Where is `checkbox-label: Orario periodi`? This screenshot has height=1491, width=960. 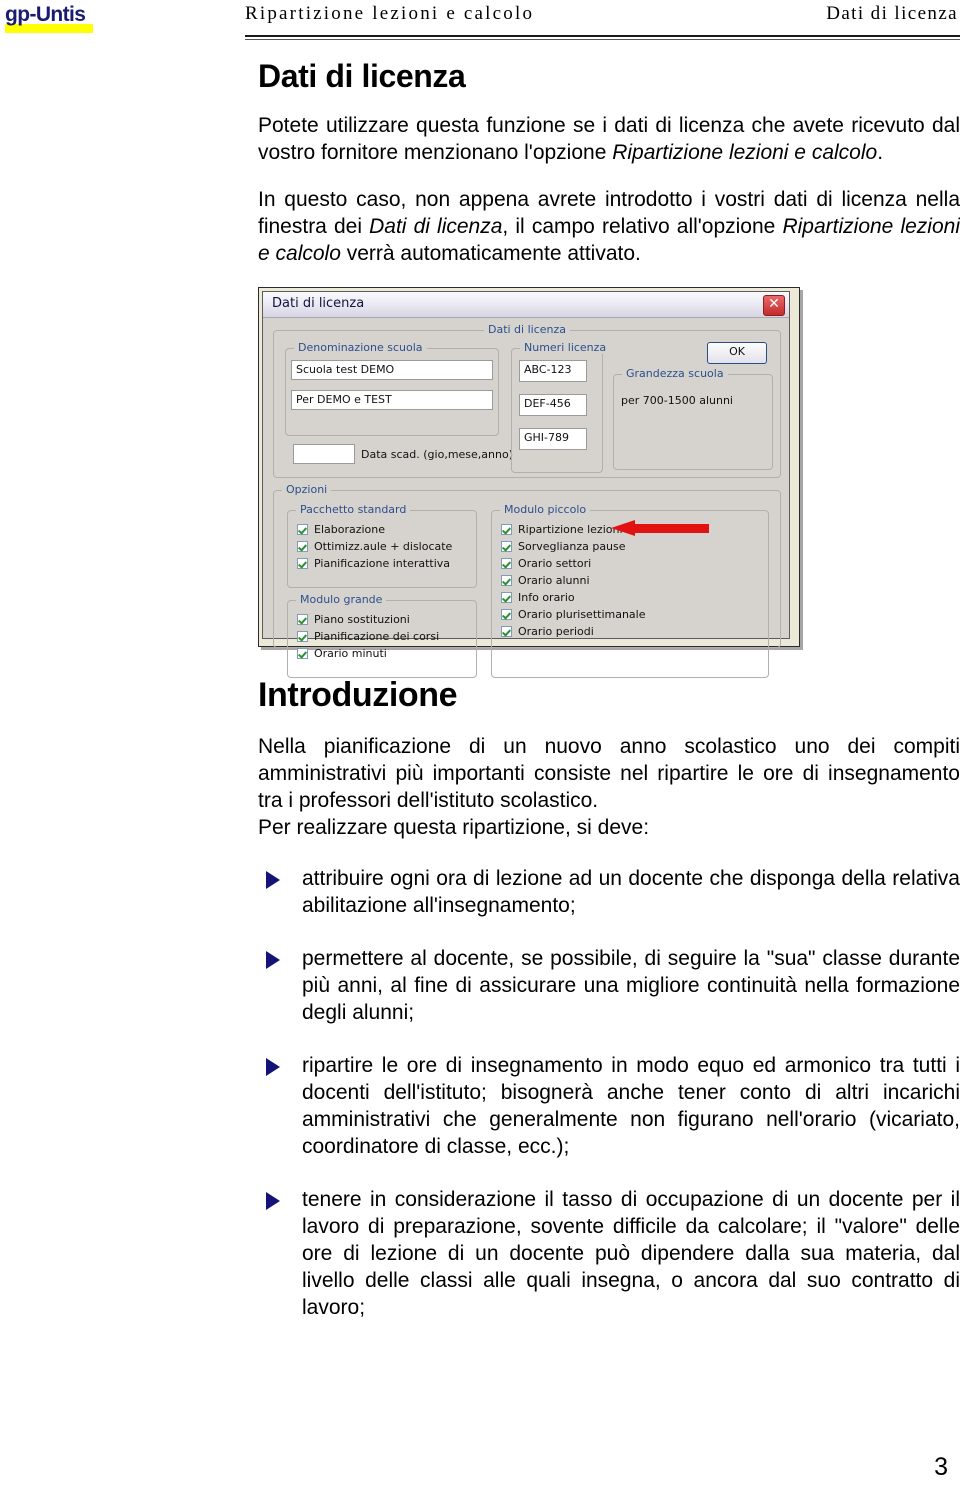 checkbox-label: Orario periodi is located at coordinates (556, 631).